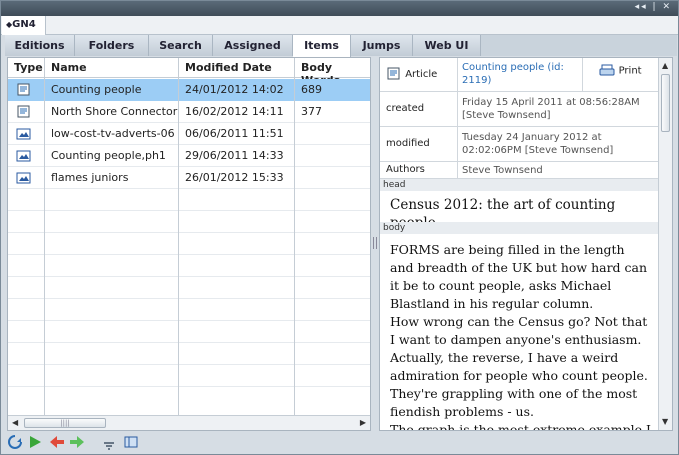  What do you see at coordinates (112, 45) in the screenshot?
I see `tab-folders: Folders` at bounding box center [112, 45].